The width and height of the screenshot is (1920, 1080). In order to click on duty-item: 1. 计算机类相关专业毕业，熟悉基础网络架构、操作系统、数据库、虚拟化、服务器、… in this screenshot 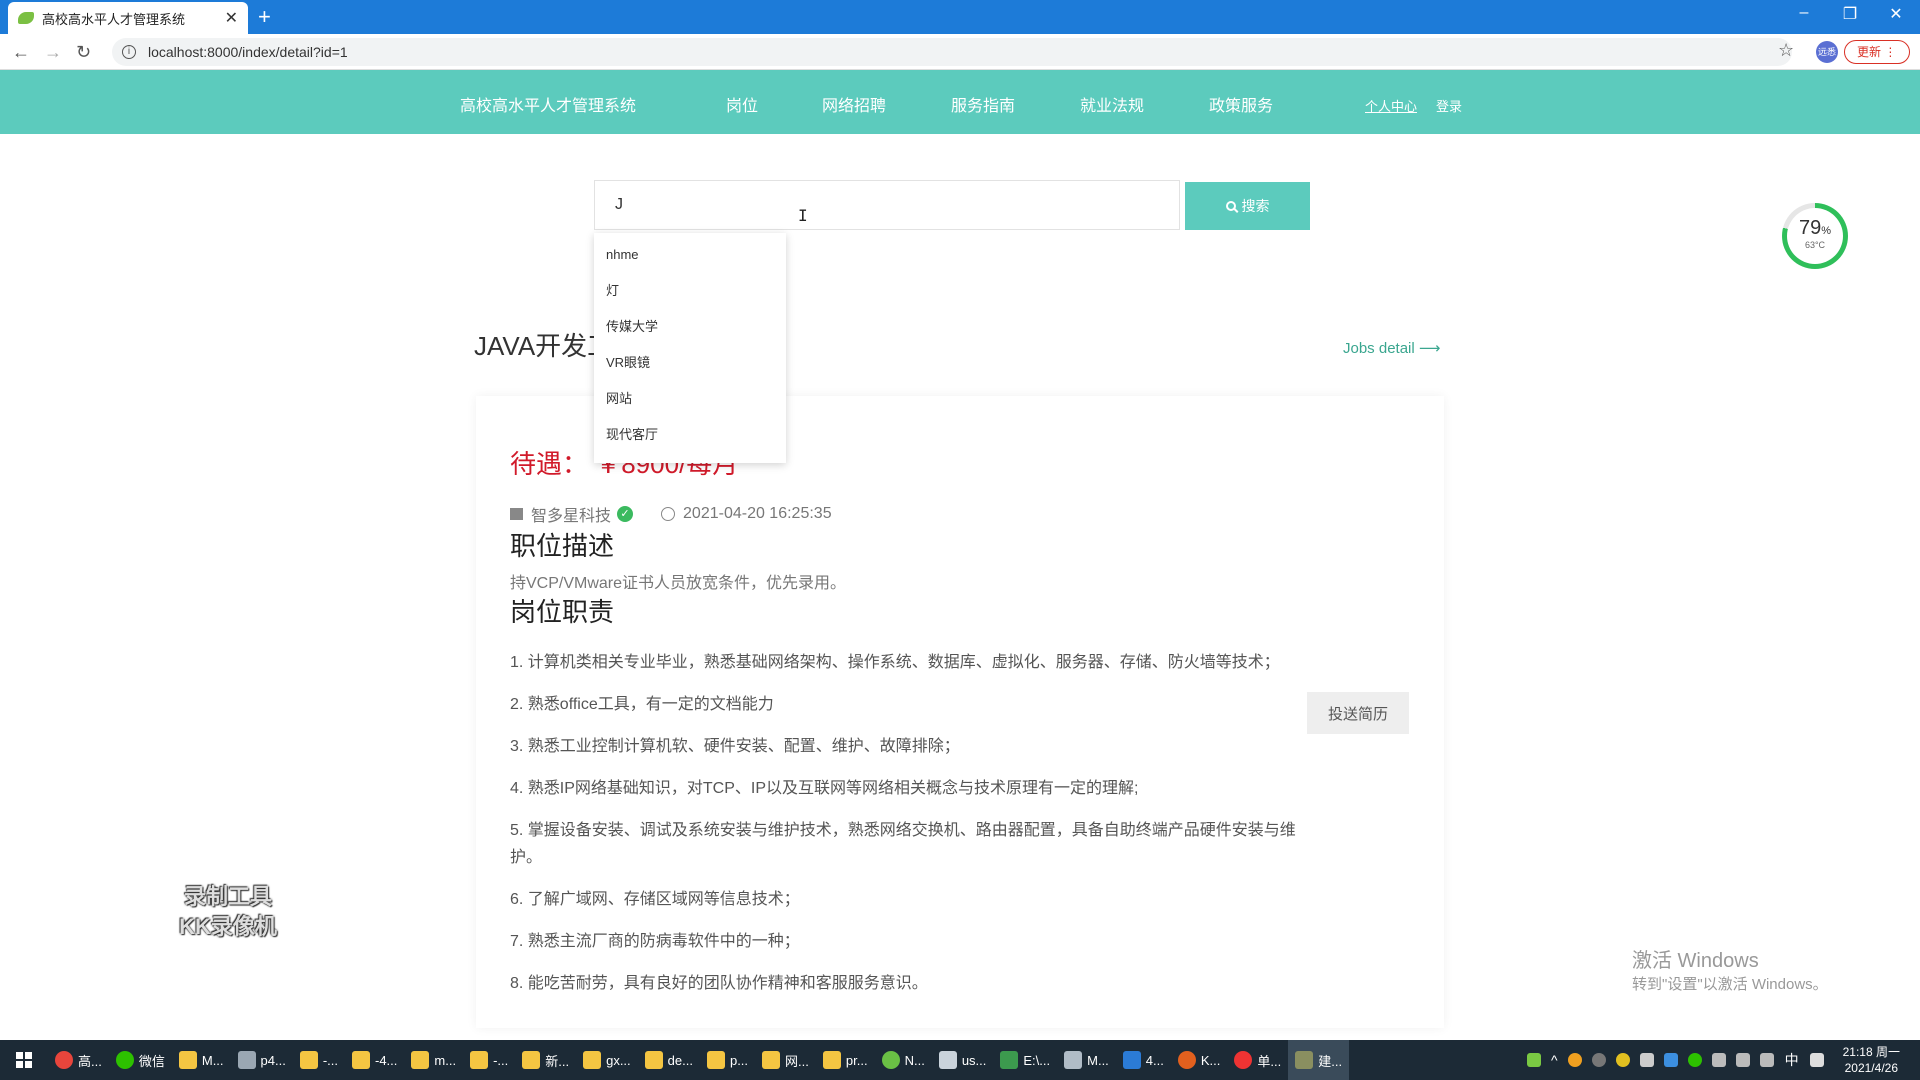, I will do `click(895, 662)`.